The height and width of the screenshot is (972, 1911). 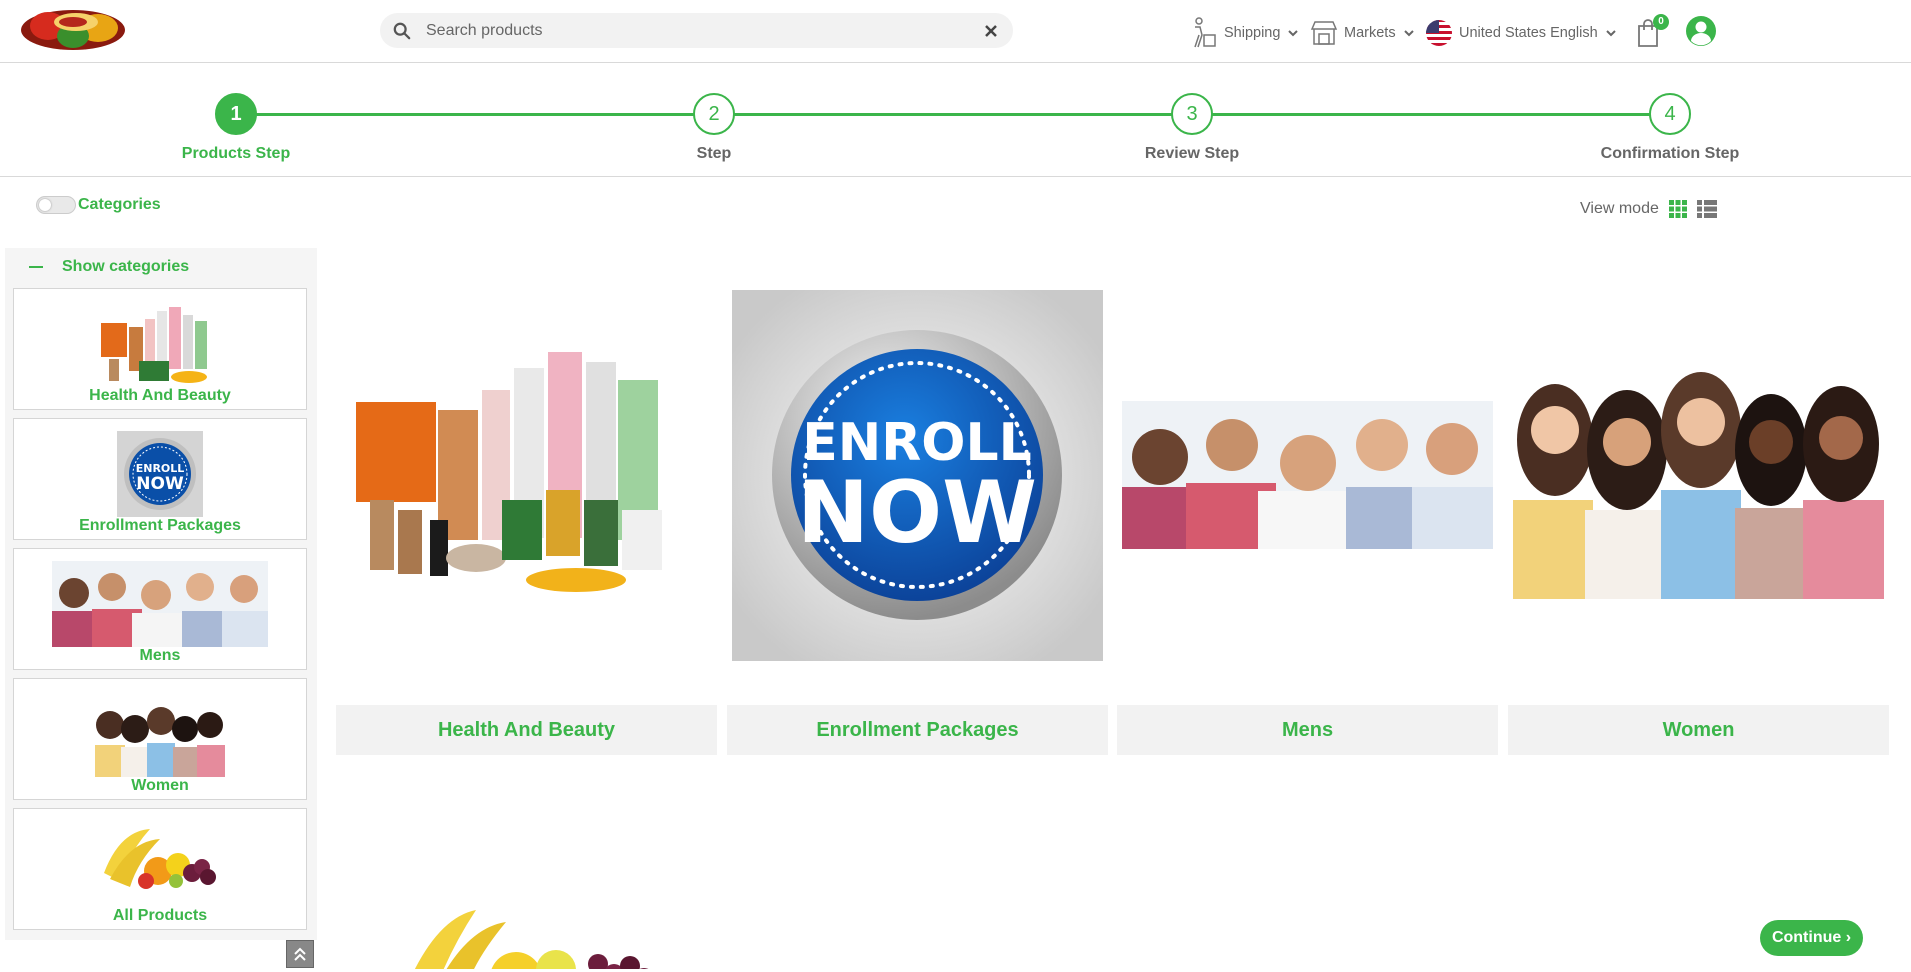 I want to click on sidebar-item-label: Mens, so click(x=160, y=655).